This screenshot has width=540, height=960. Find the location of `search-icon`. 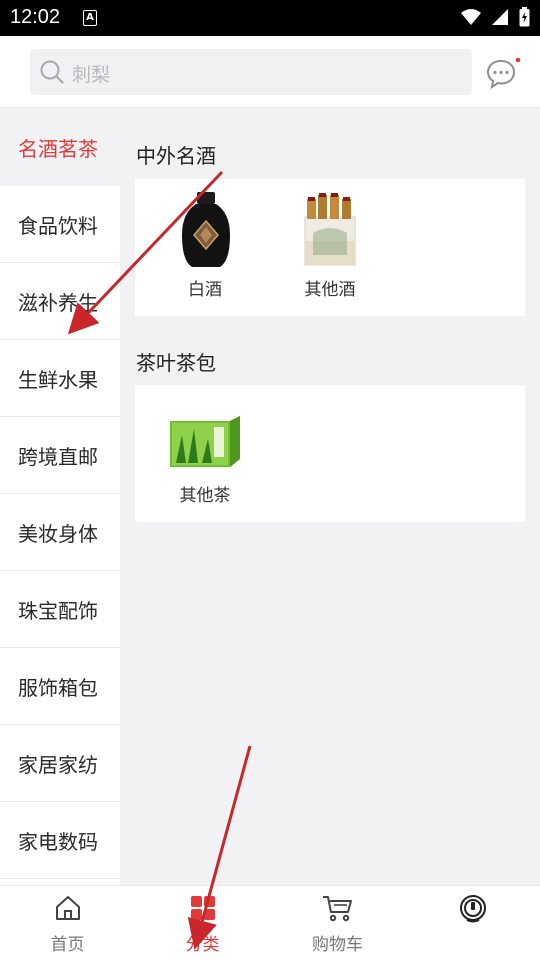

search-icon is located at coordinates (52, 72).